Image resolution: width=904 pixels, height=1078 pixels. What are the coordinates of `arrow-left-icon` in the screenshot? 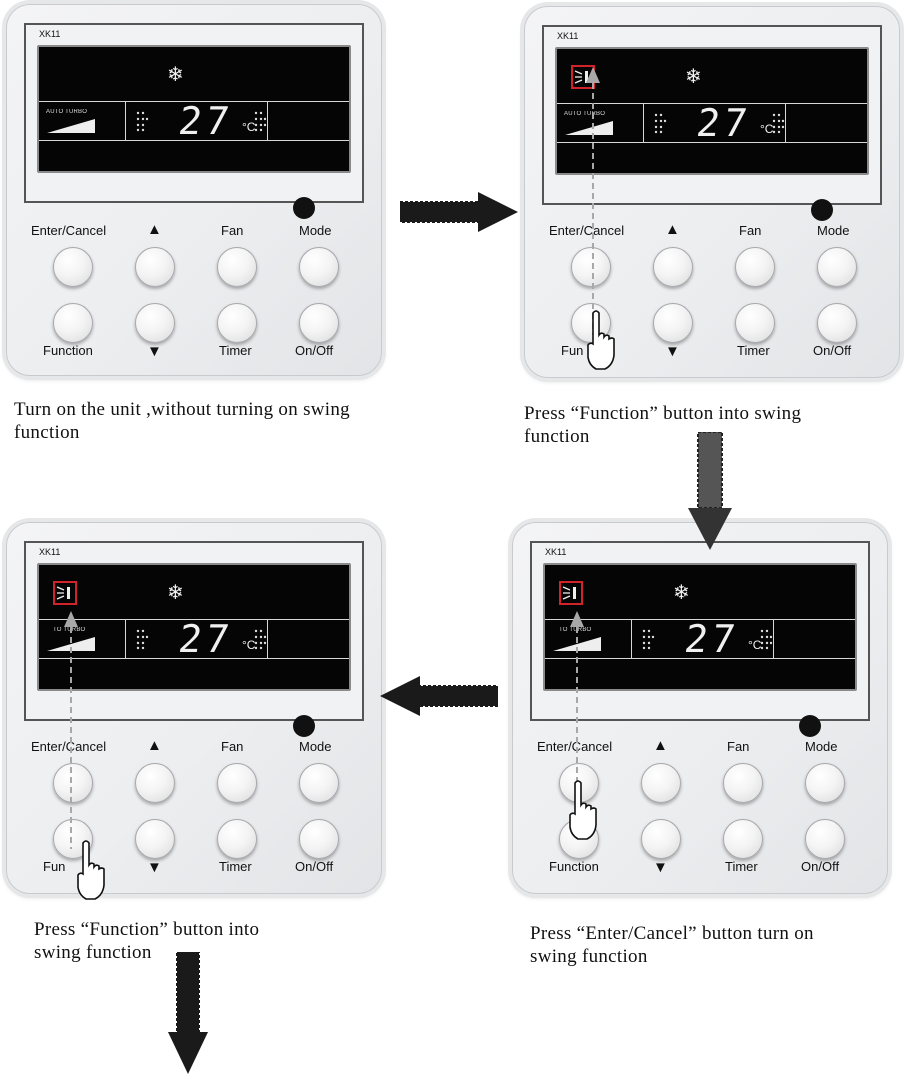 It's located at (439, 696).